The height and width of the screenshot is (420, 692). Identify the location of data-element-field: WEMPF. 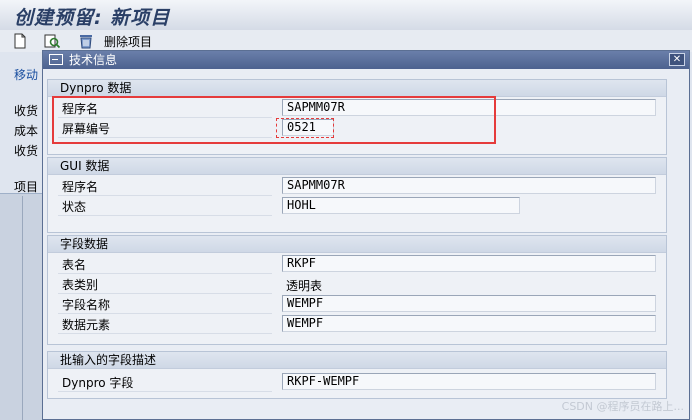
(469, 323).